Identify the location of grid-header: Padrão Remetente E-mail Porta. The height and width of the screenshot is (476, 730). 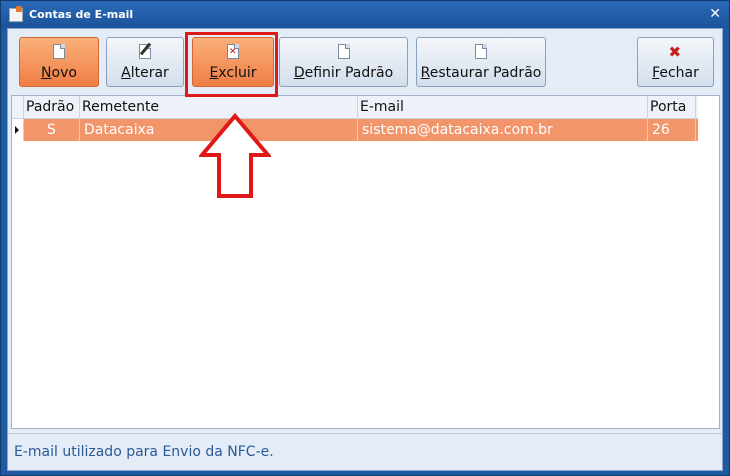
(355, 107).